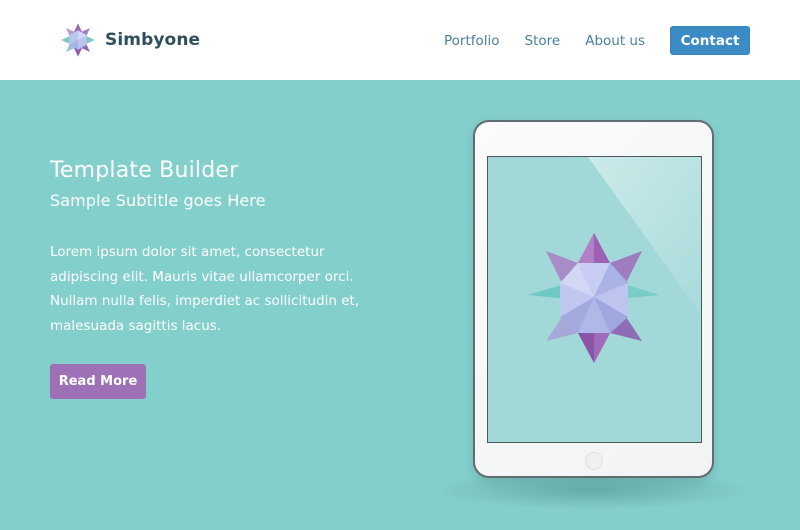 This screenshot has width=800, height=530. What do you see at coordinates (98, 381) in the screenshot?
I see `read-more-button: Read More` at bounding box center [98, 381].